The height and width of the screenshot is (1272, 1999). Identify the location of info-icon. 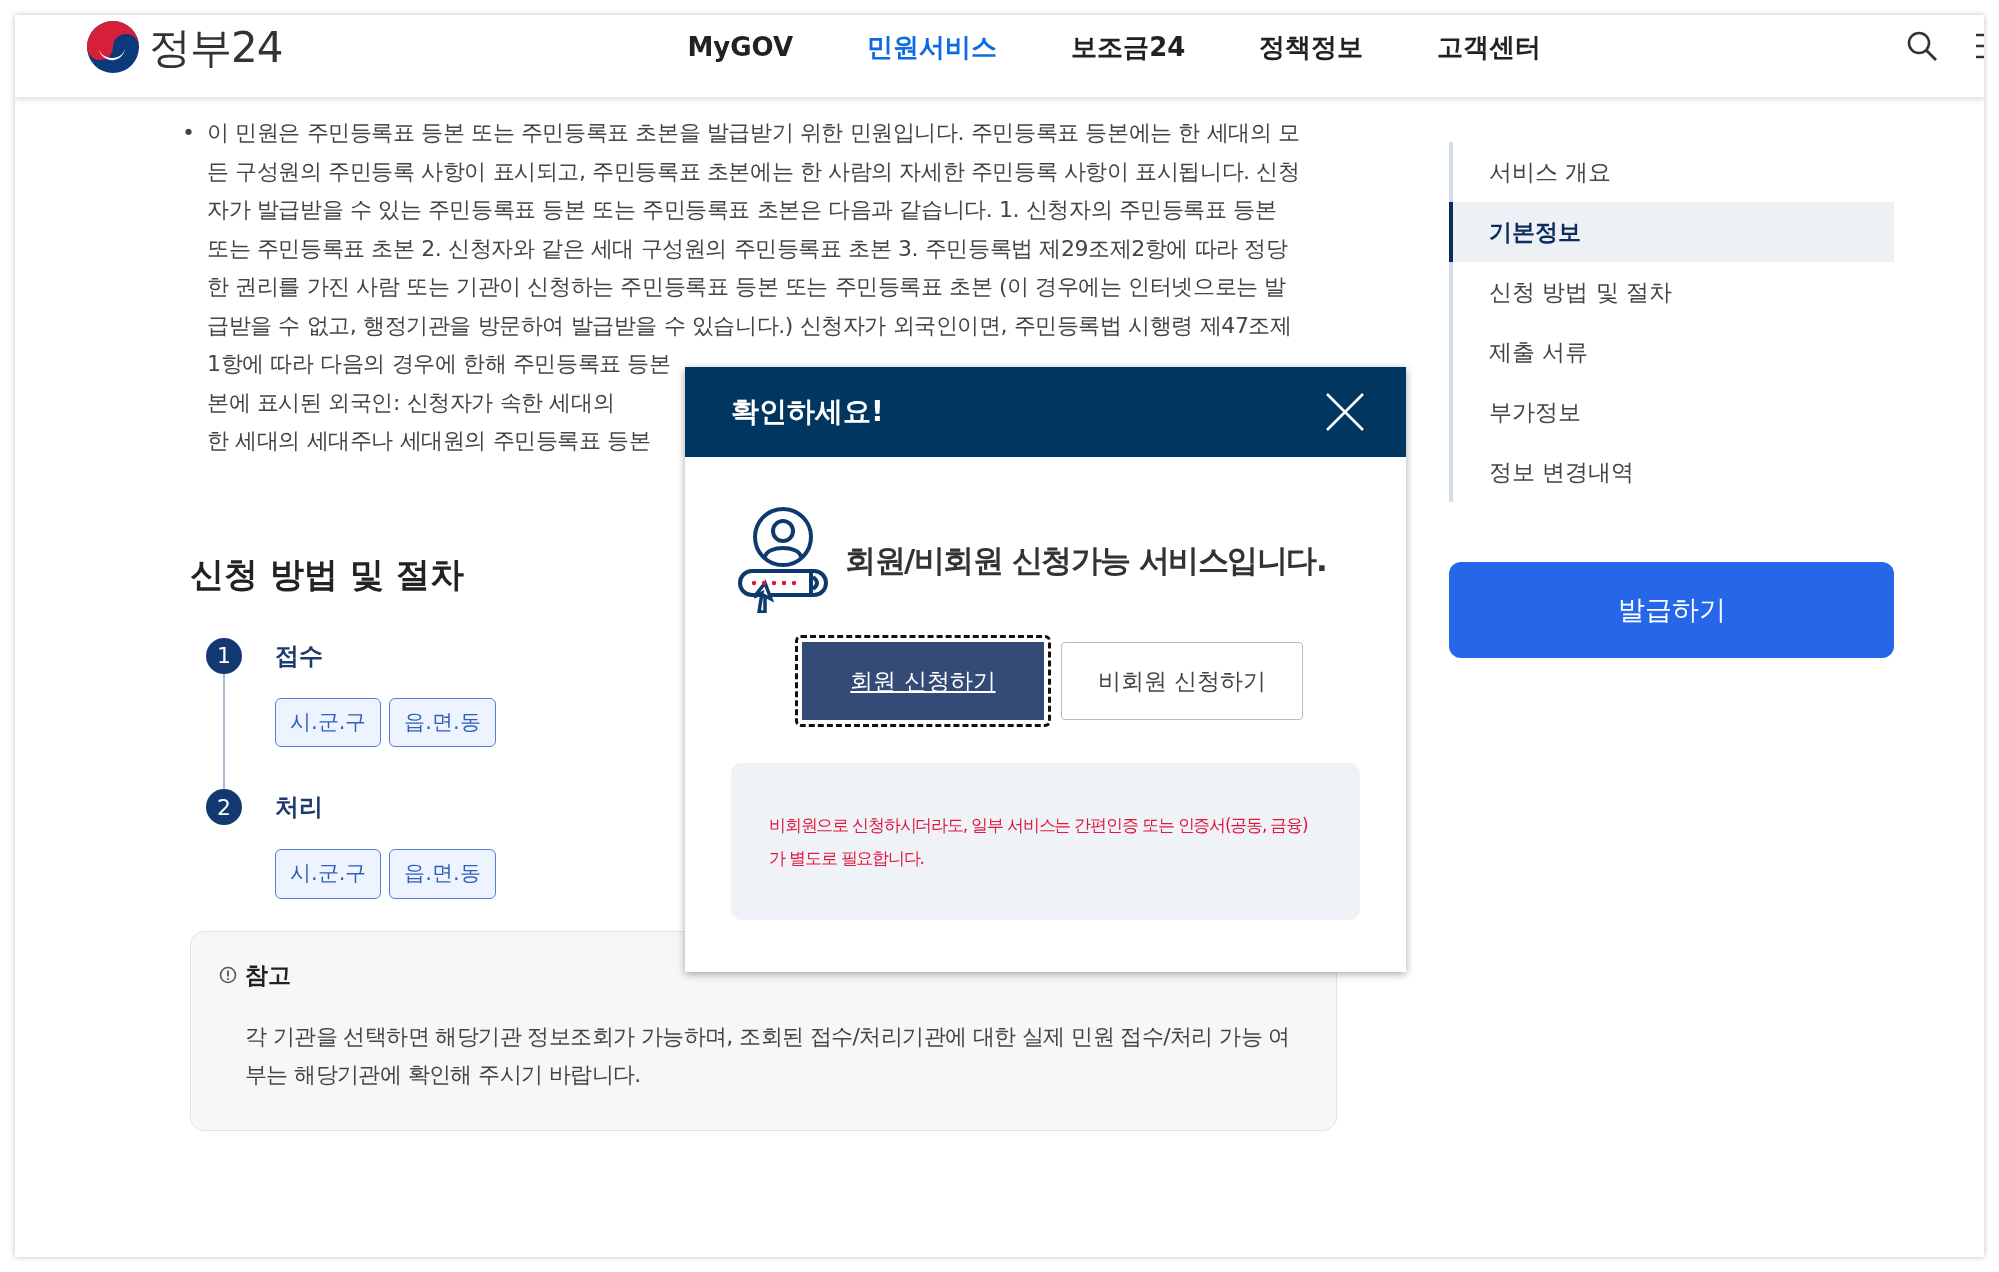
(228, 974).